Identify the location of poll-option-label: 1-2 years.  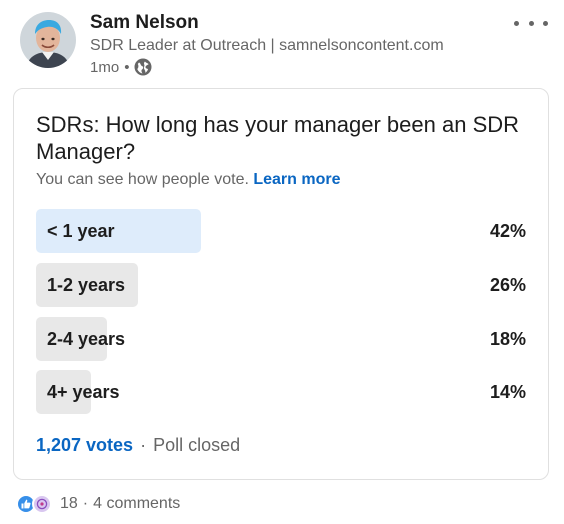
(86, 285).